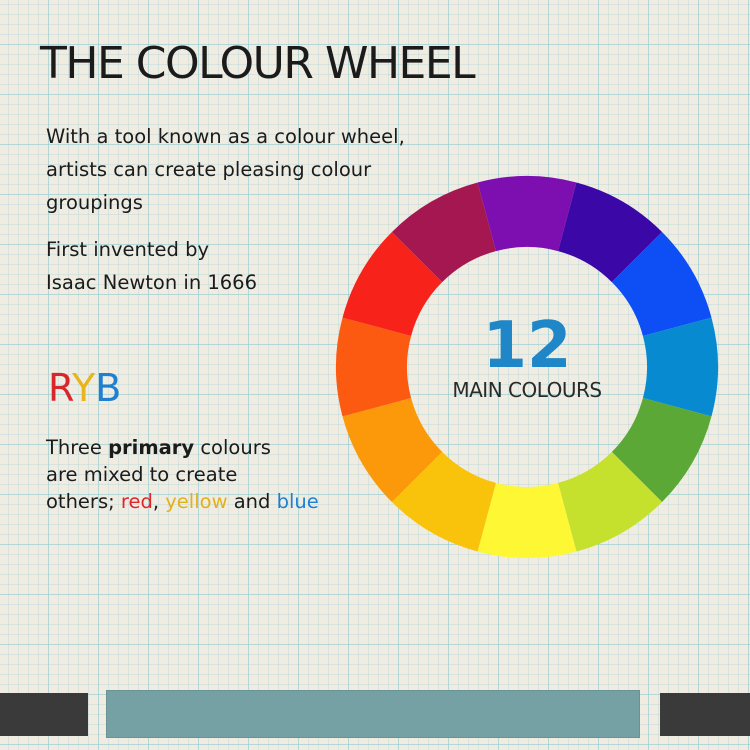  Describe the element at coordinates (526, 390) in the screenshot. I see `wheel-label: MAIN COLOURS` at that location.